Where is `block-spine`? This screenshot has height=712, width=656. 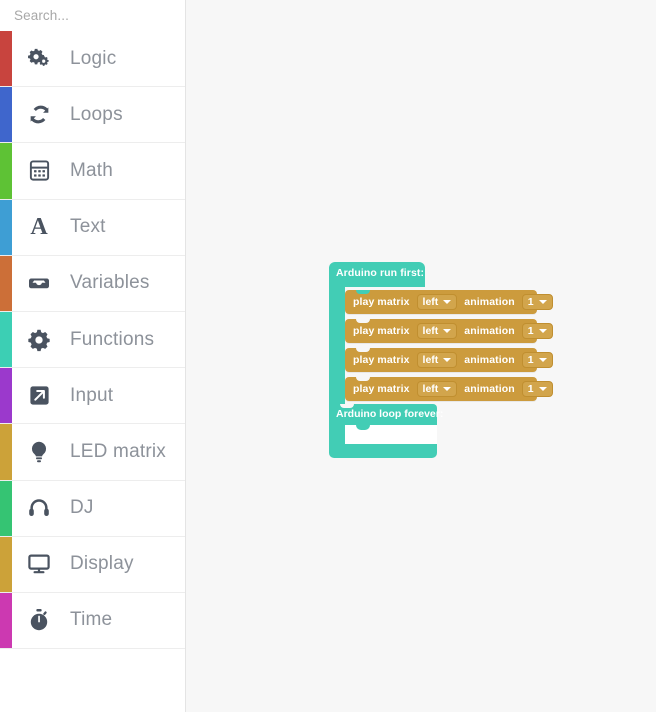 block-spine is located at coordinates (337, 345).